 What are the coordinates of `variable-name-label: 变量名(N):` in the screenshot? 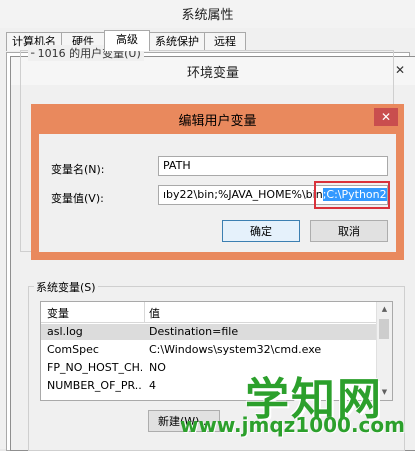 It's located at (78, 169).